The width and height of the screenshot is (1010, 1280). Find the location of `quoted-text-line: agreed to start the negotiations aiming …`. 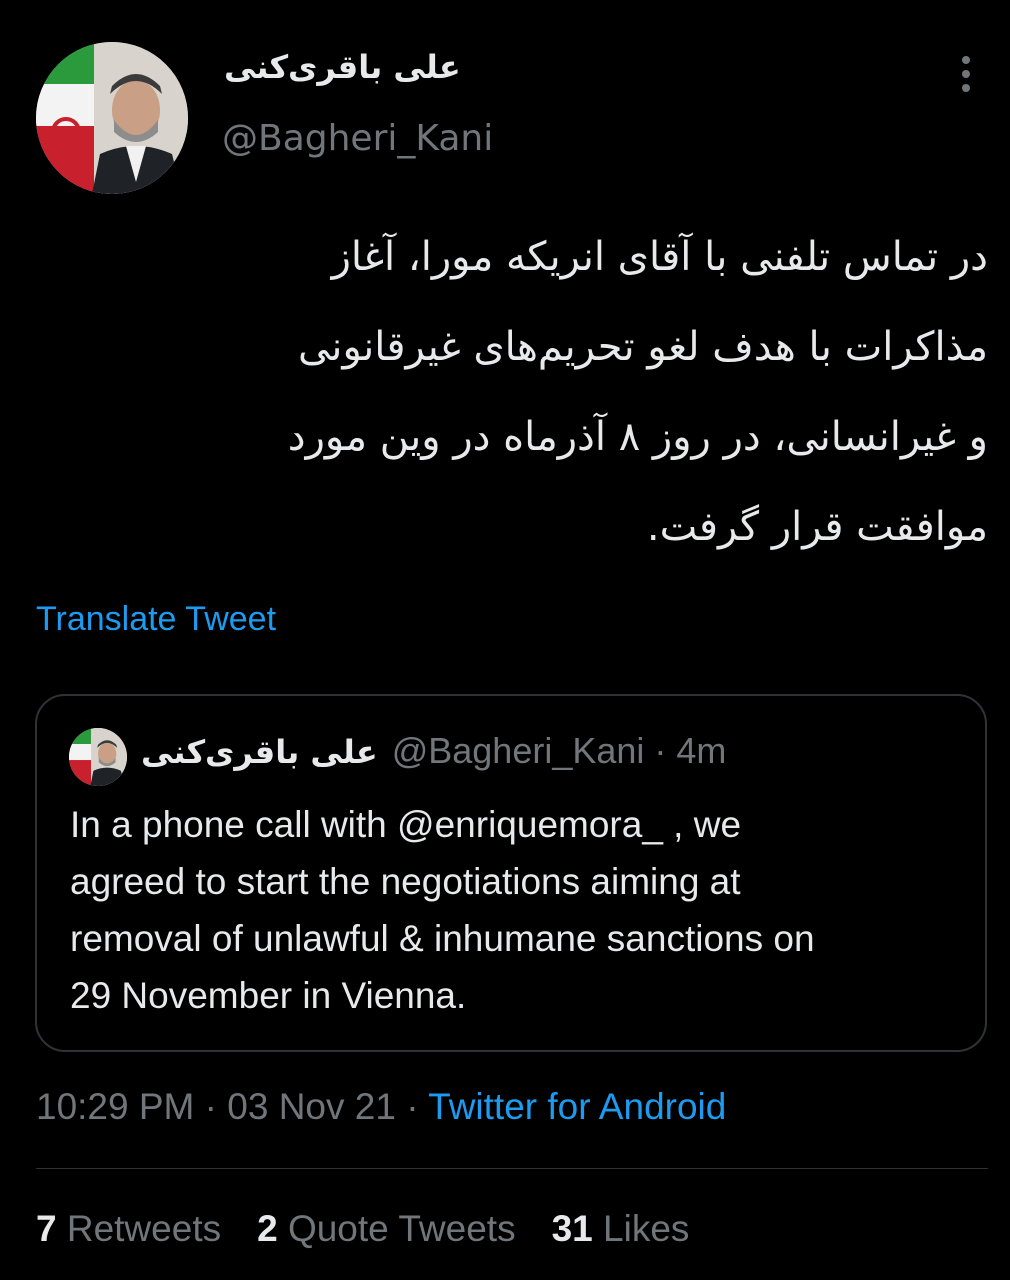

quoted-text-line: agreed to start the negotiations aiming … is located at coordinates (405, 881).